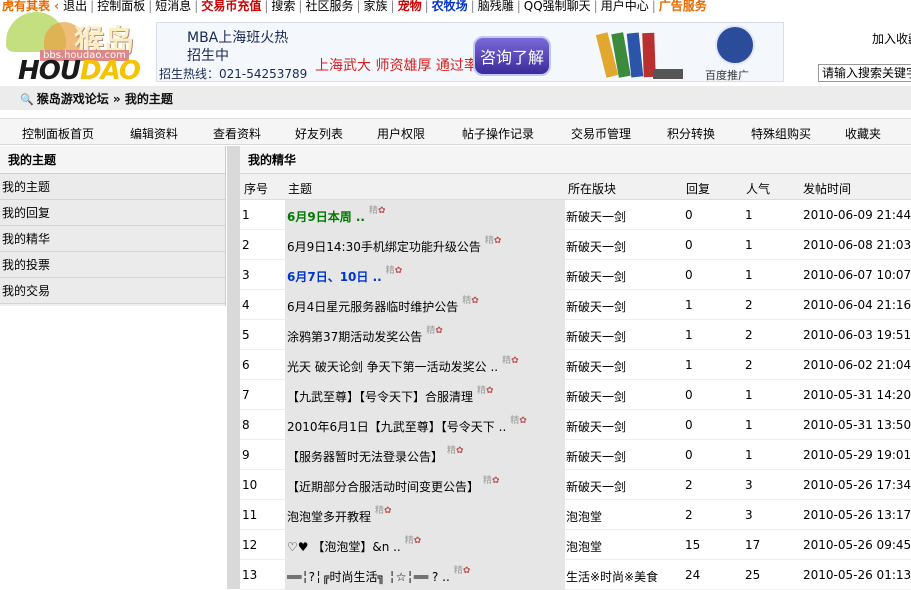 The width and height of the screenshot is (911, 590). Describe the element at coordinates (857, 515) in the screenshot. I see `post-time: 2010-05-26 13:17` at that location.